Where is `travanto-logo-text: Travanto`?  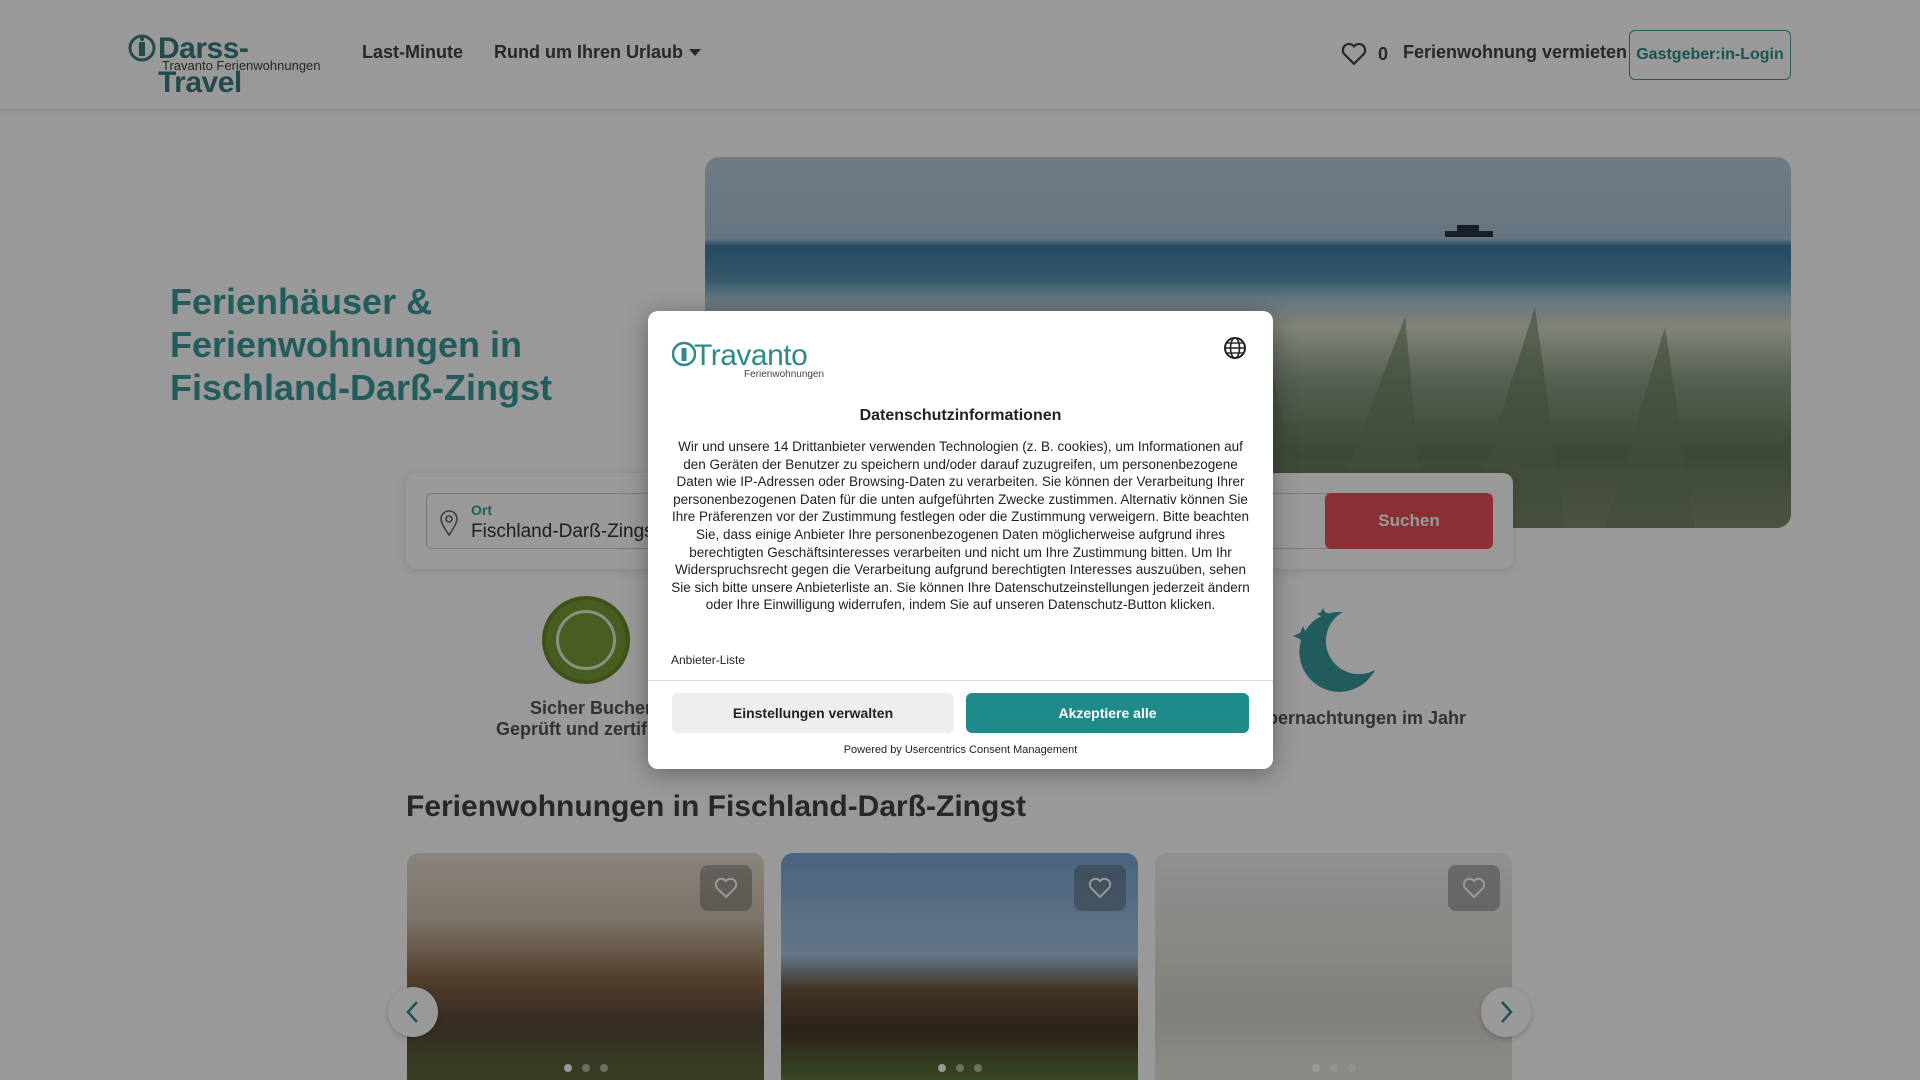 travanto-logo-text: Travanto is located at coordinates (751, 355).